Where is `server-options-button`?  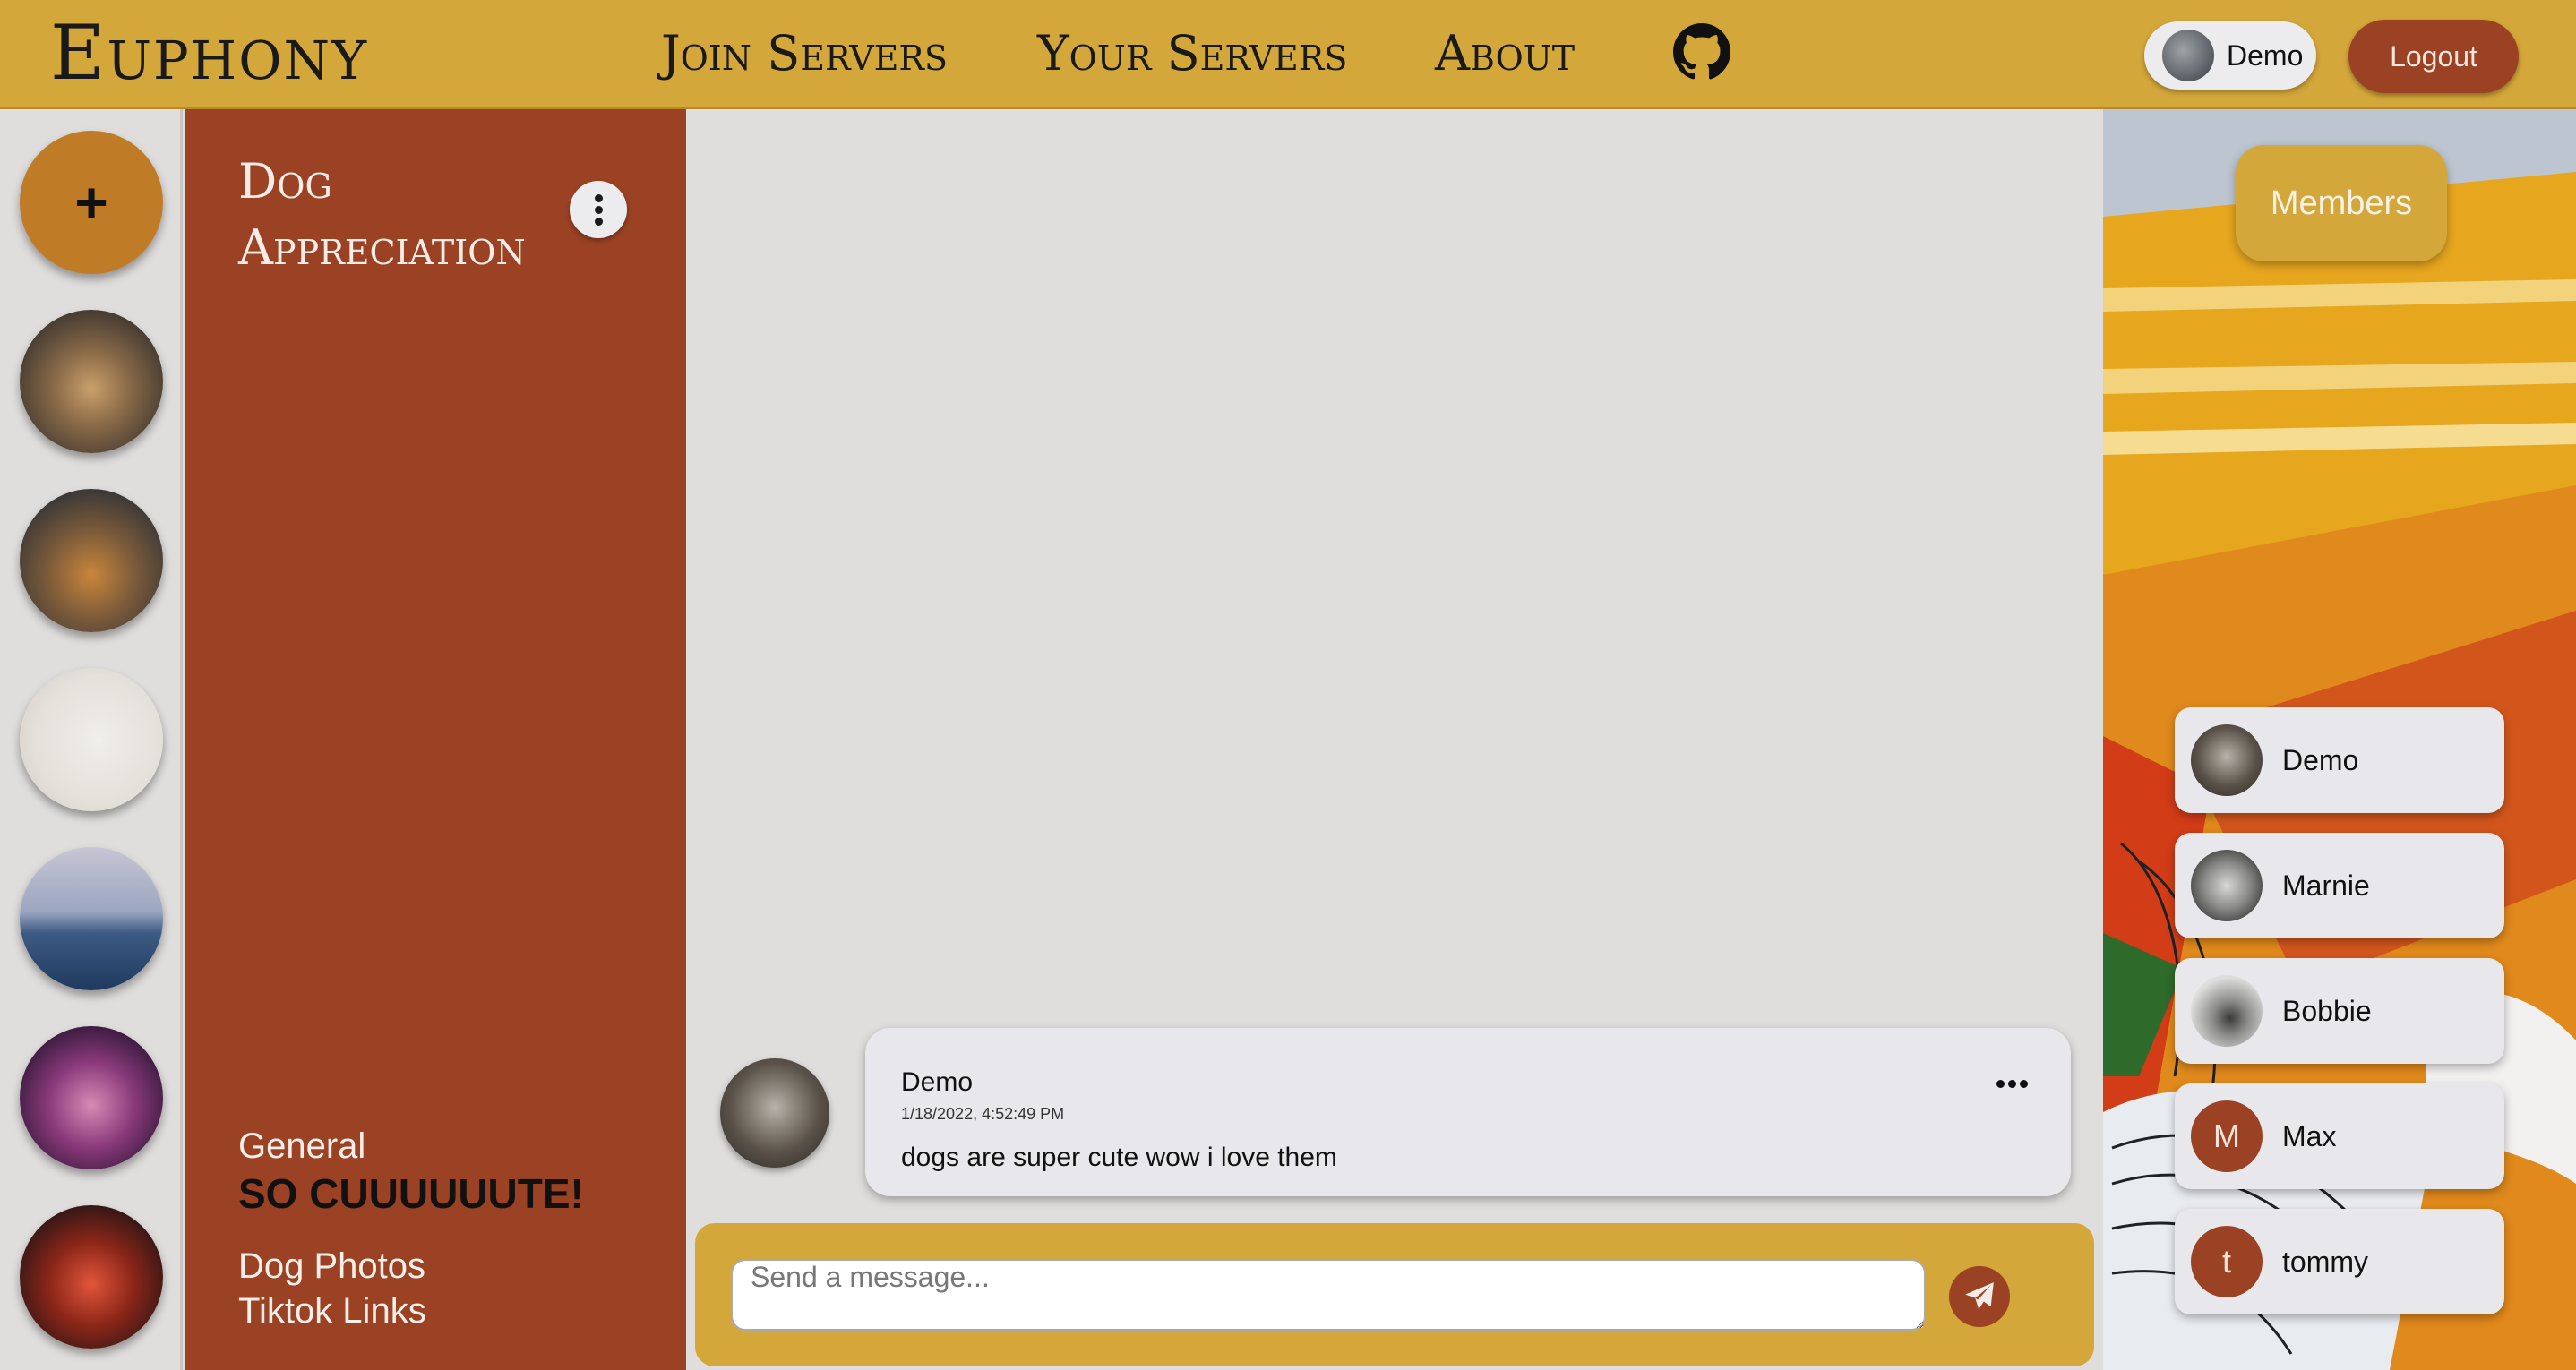
server-options-button is located at coordinates (598, 210).